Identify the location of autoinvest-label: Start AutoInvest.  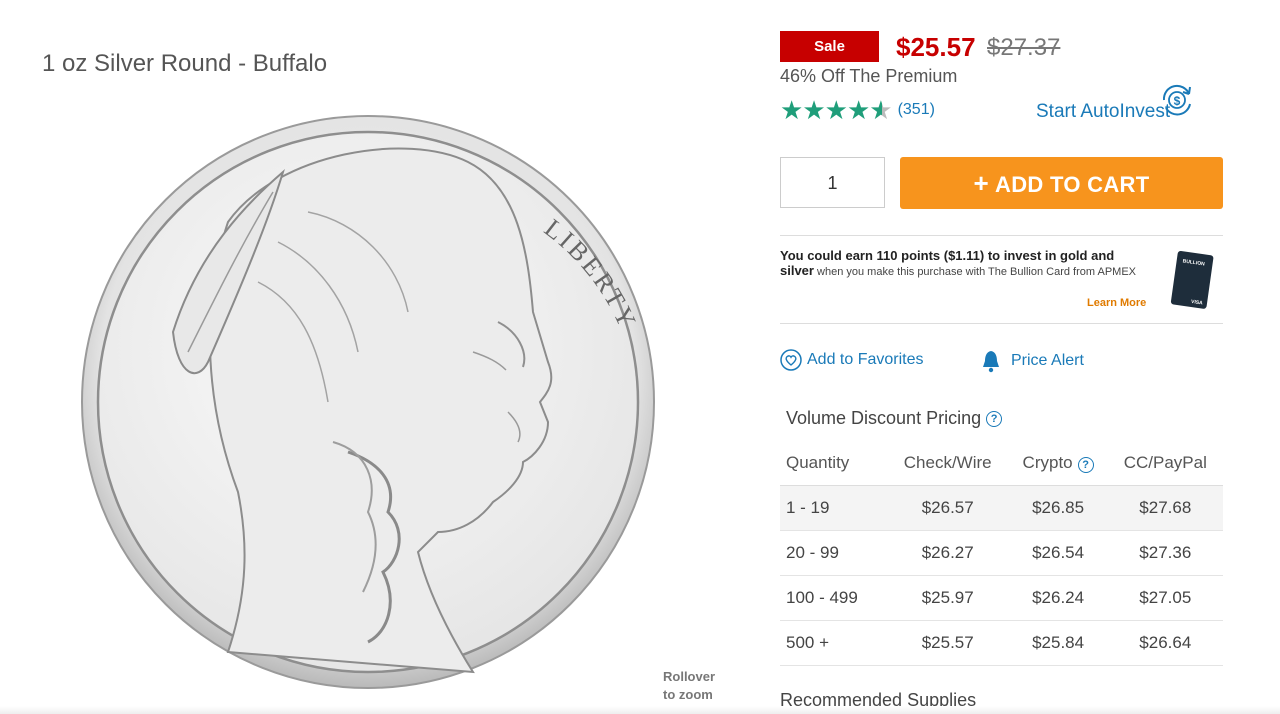
(1103, 111).